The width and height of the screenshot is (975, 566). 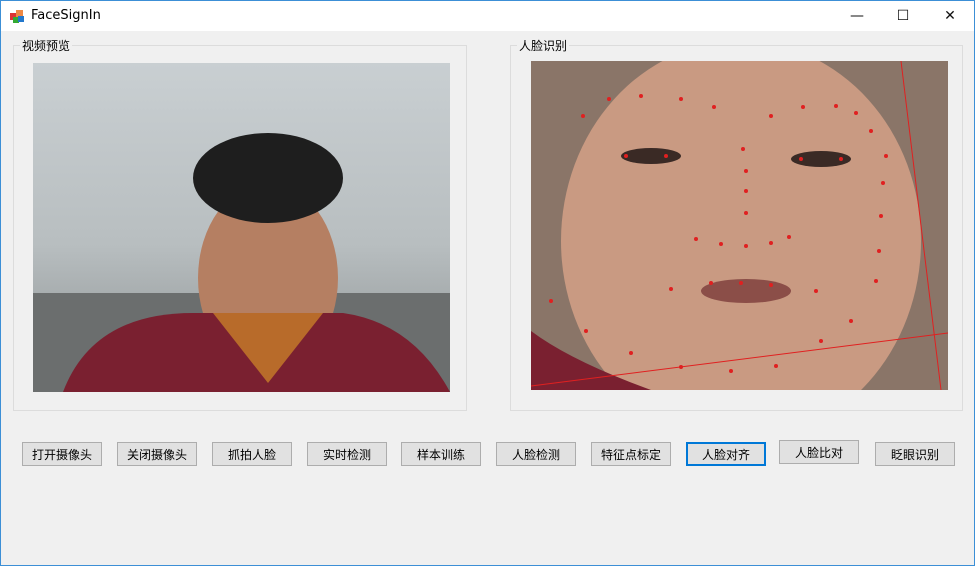 What do you see at coordinates (252, 454) in the screenshot?
I see `capture-face-button: 抓拍人脸` at bounding box center [252, 454].